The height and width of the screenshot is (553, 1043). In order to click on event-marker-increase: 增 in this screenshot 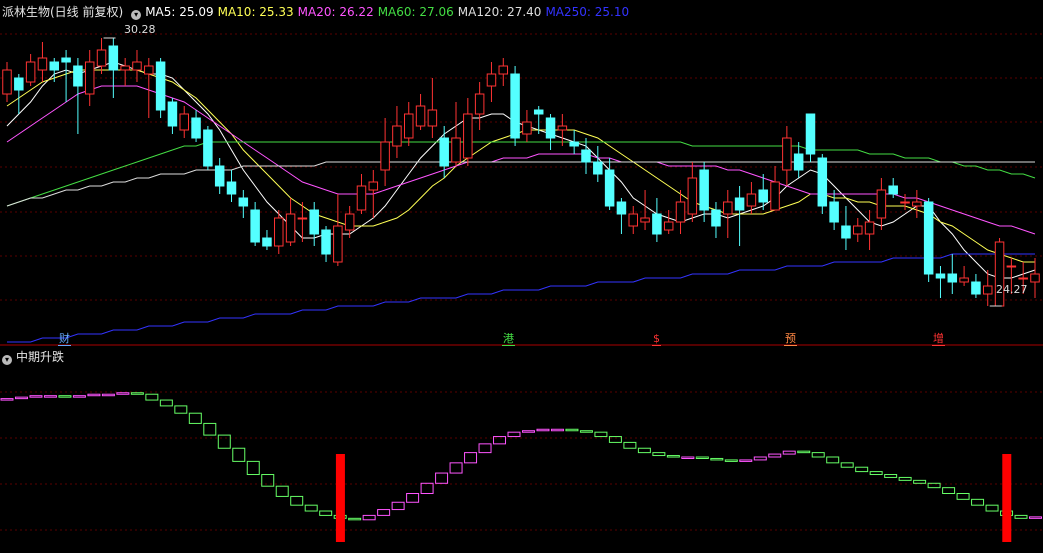, I will do `click(938, 339)`.